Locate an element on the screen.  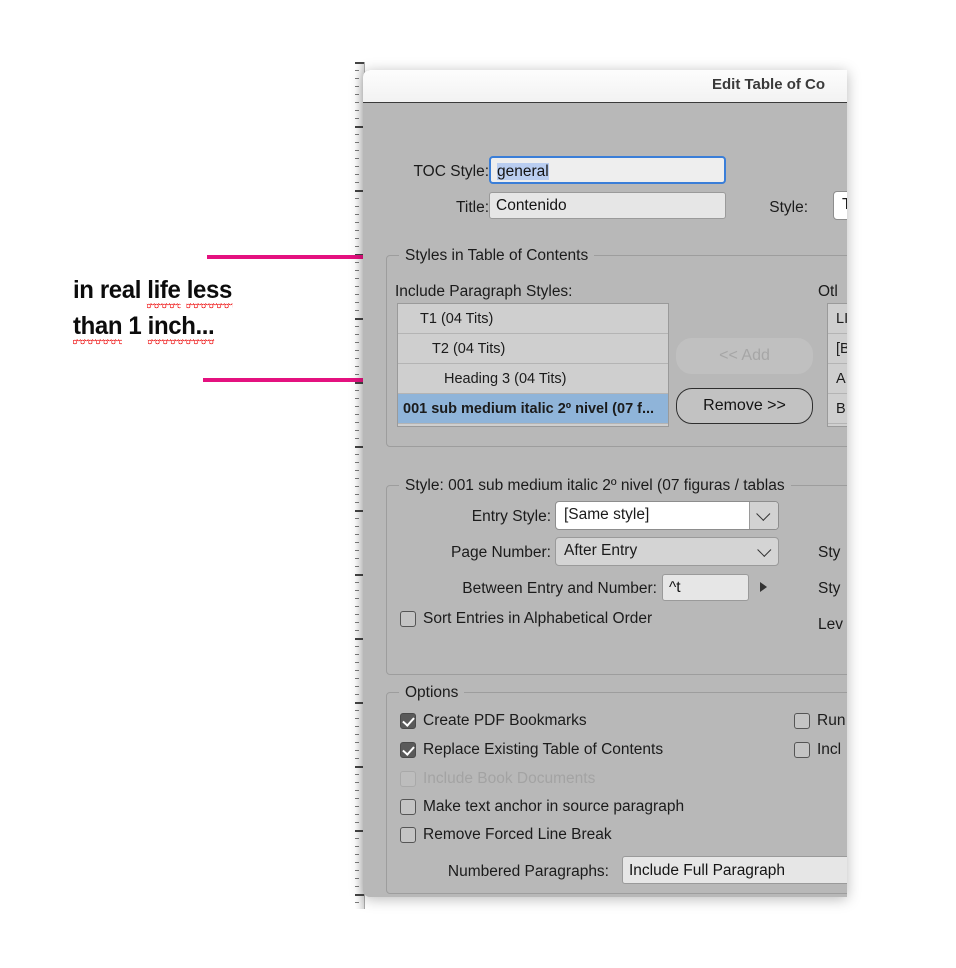
include-hidden-layers-checkbox is located at coordinates (802, 750).